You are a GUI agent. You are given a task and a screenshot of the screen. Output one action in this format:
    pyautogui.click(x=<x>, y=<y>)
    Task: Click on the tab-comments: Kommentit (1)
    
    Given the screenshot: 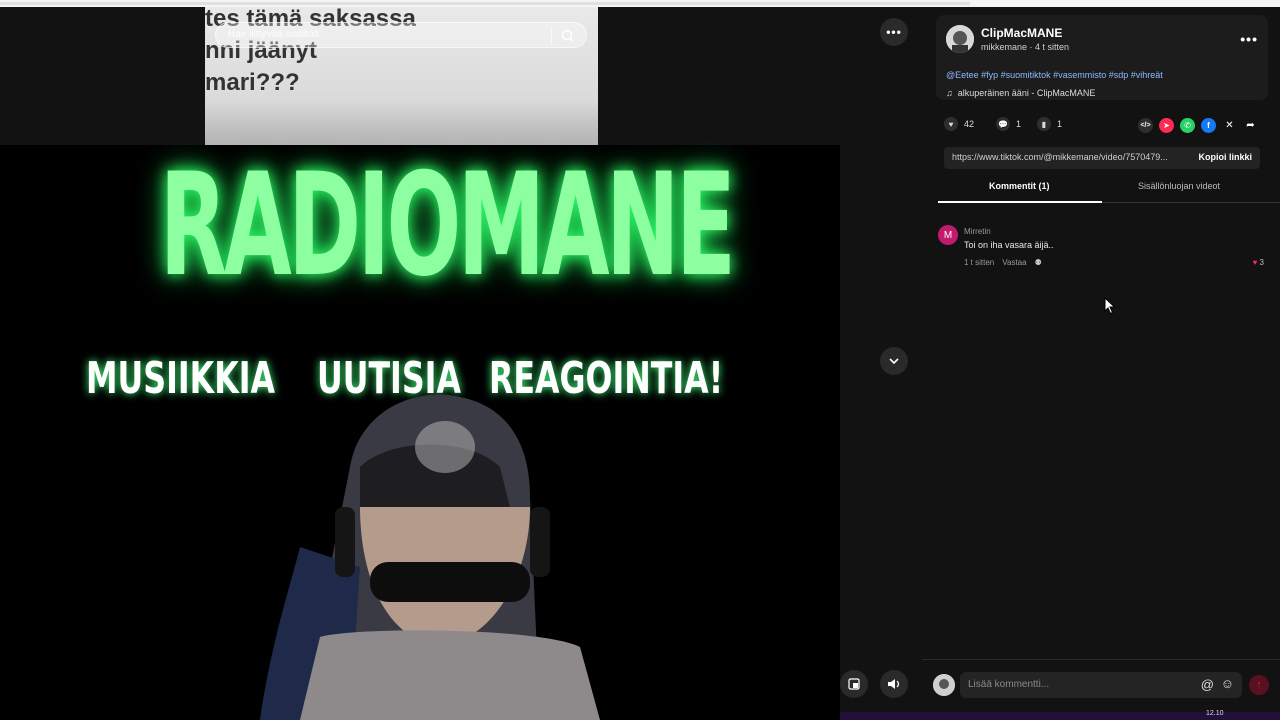 What is the action you would take?
    pyautogui.click(x=1019, y=186)
    